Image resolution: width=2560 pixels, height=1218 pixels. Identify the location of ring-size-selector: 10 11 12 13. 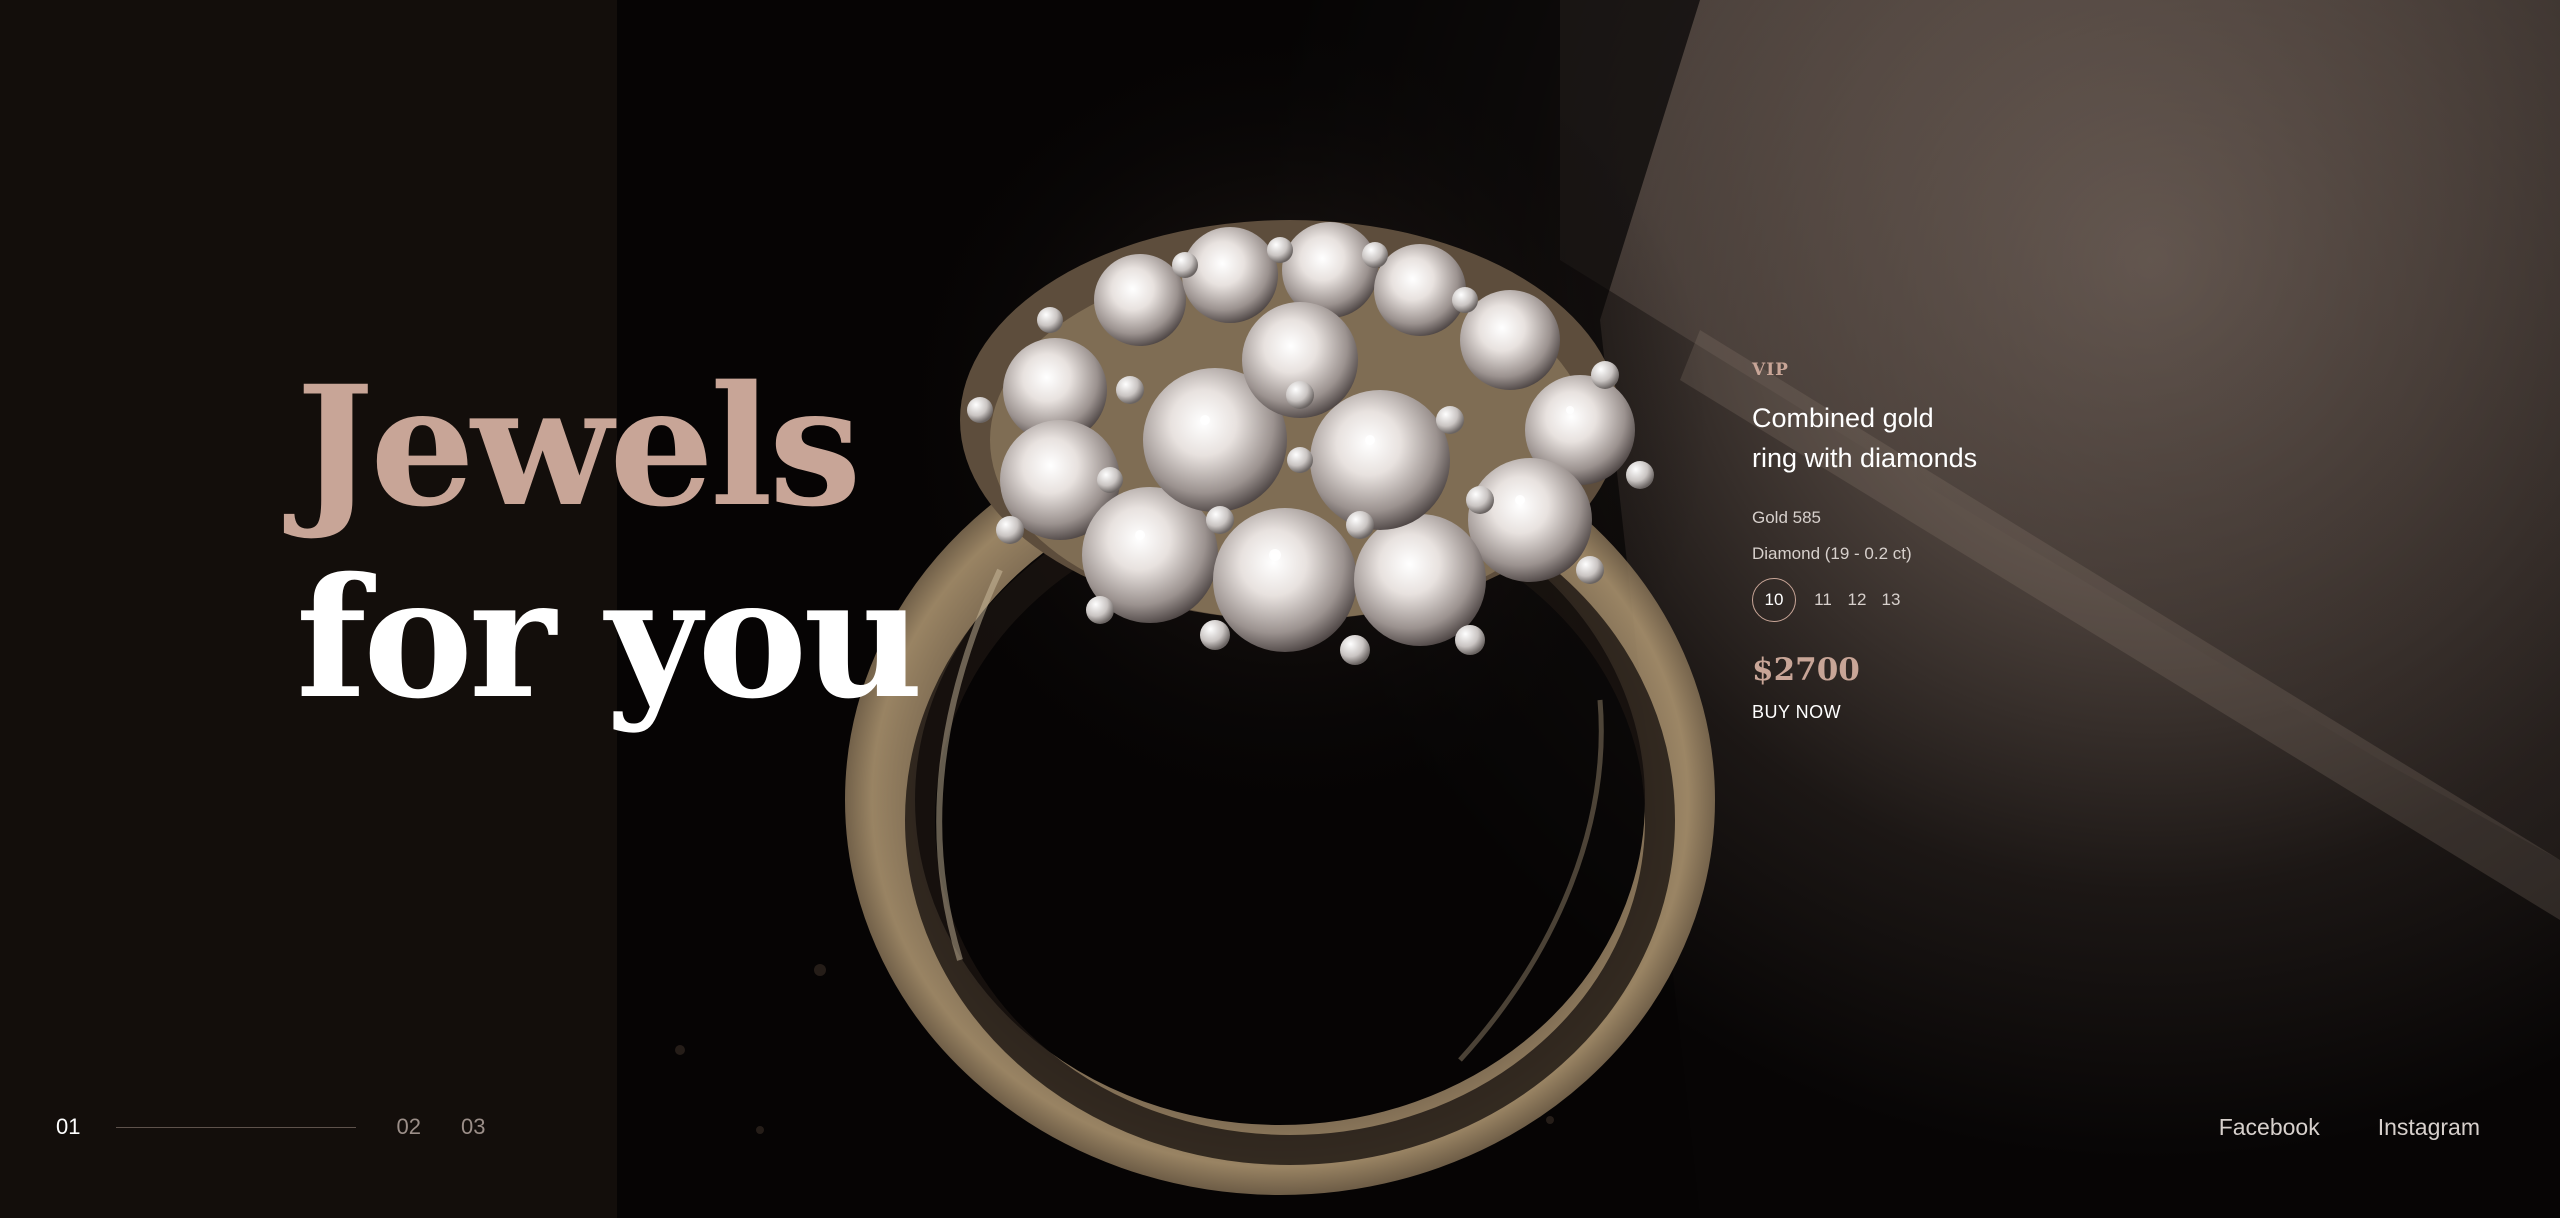
(1917, 600).